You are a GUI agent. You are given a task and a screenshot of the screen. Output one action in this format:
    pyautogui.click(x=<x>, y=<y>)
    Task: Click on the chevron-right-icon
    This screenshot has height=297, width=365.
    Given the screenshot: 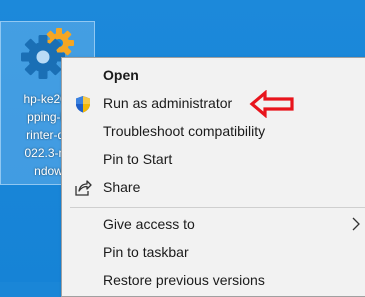 What is the action you would take?
    pyautogui.click(x=356, y=224)
    